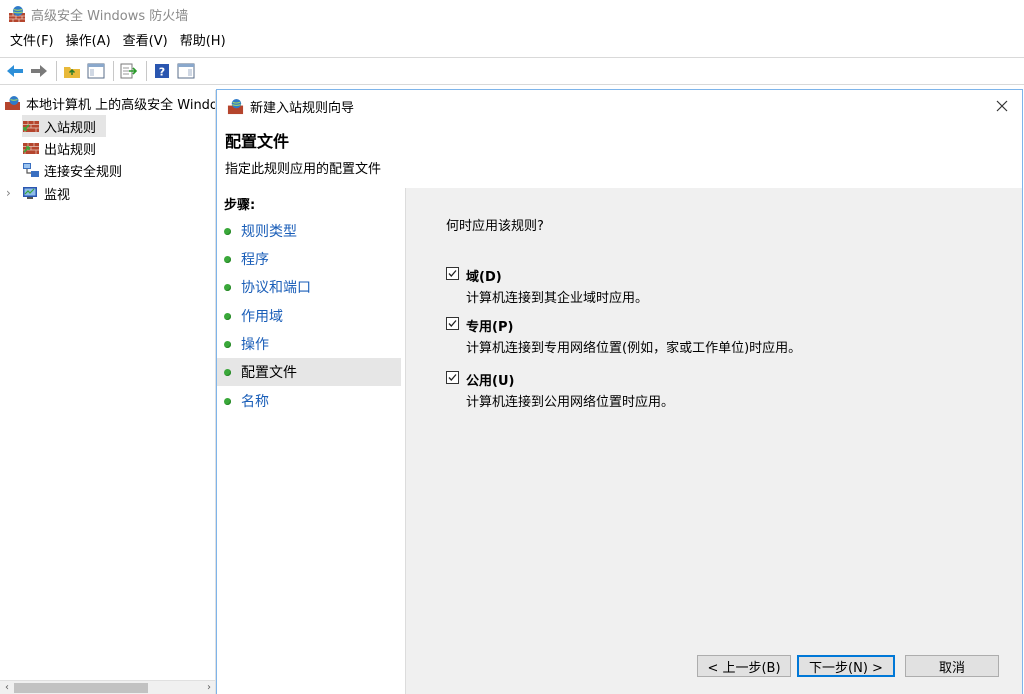 The height and width of the screenshot is (694, 1024). I want to click on tree-item-inbound-rules: 入站规则, so click(64, 126).